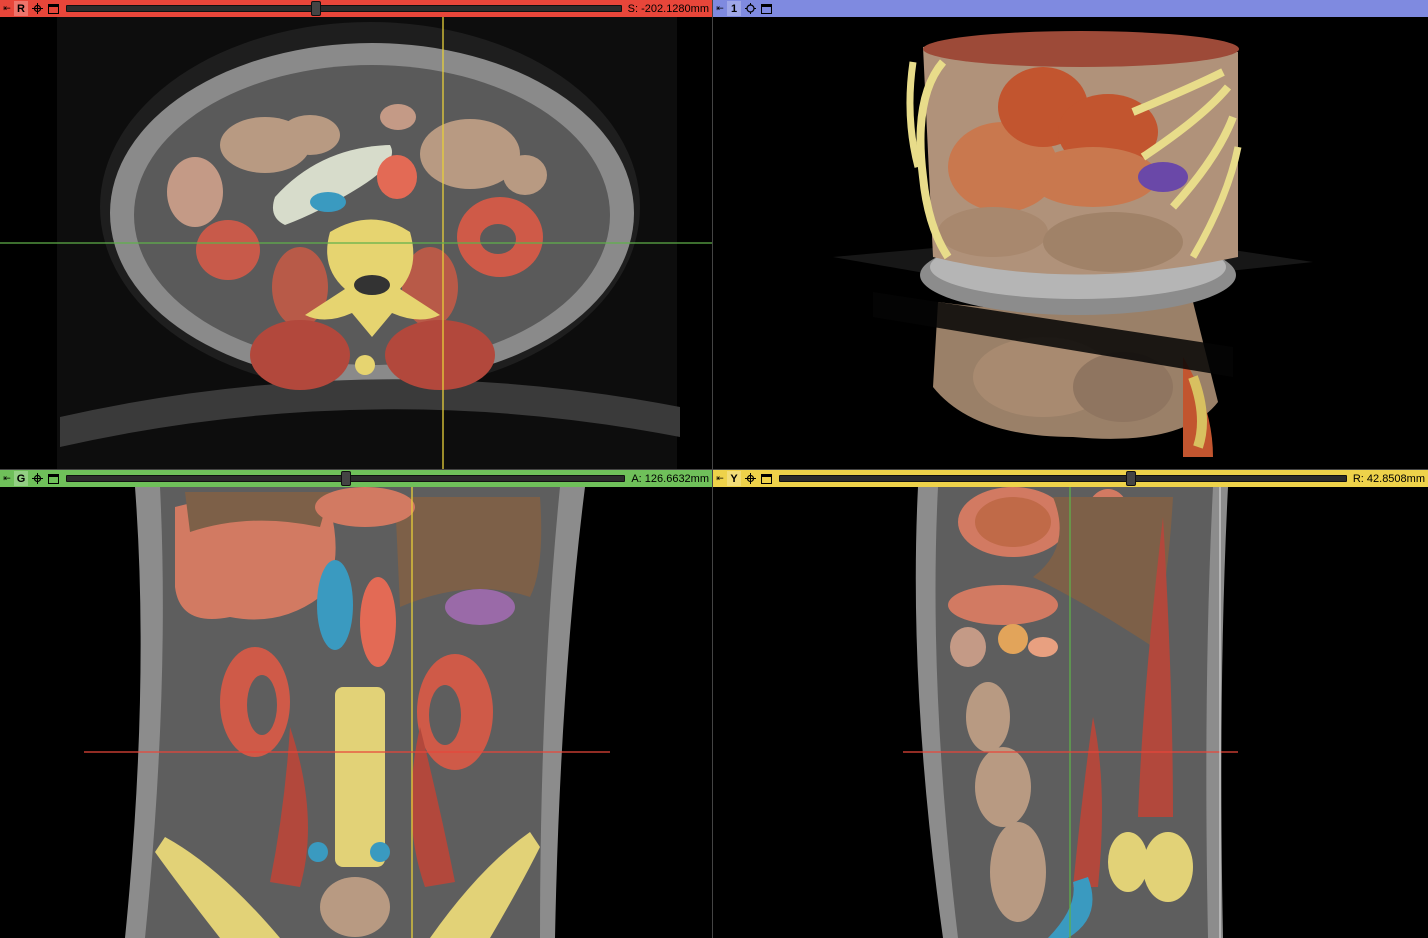 The image size is (1428, 938). I want to click on green-slice-controller-bar: ⇤ G A: 126.6632mm, so click(356, 478).